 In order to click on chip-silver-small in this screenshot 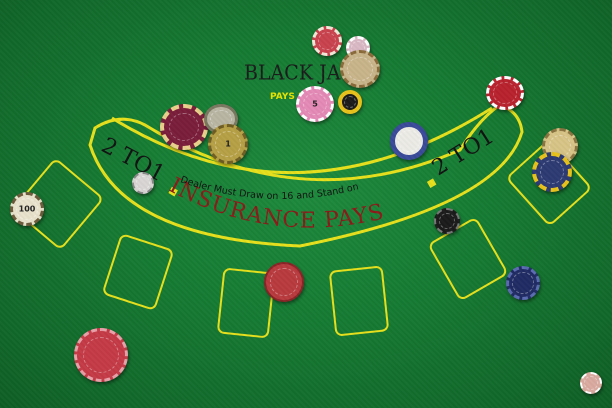, I will do `click(143, 183)`.